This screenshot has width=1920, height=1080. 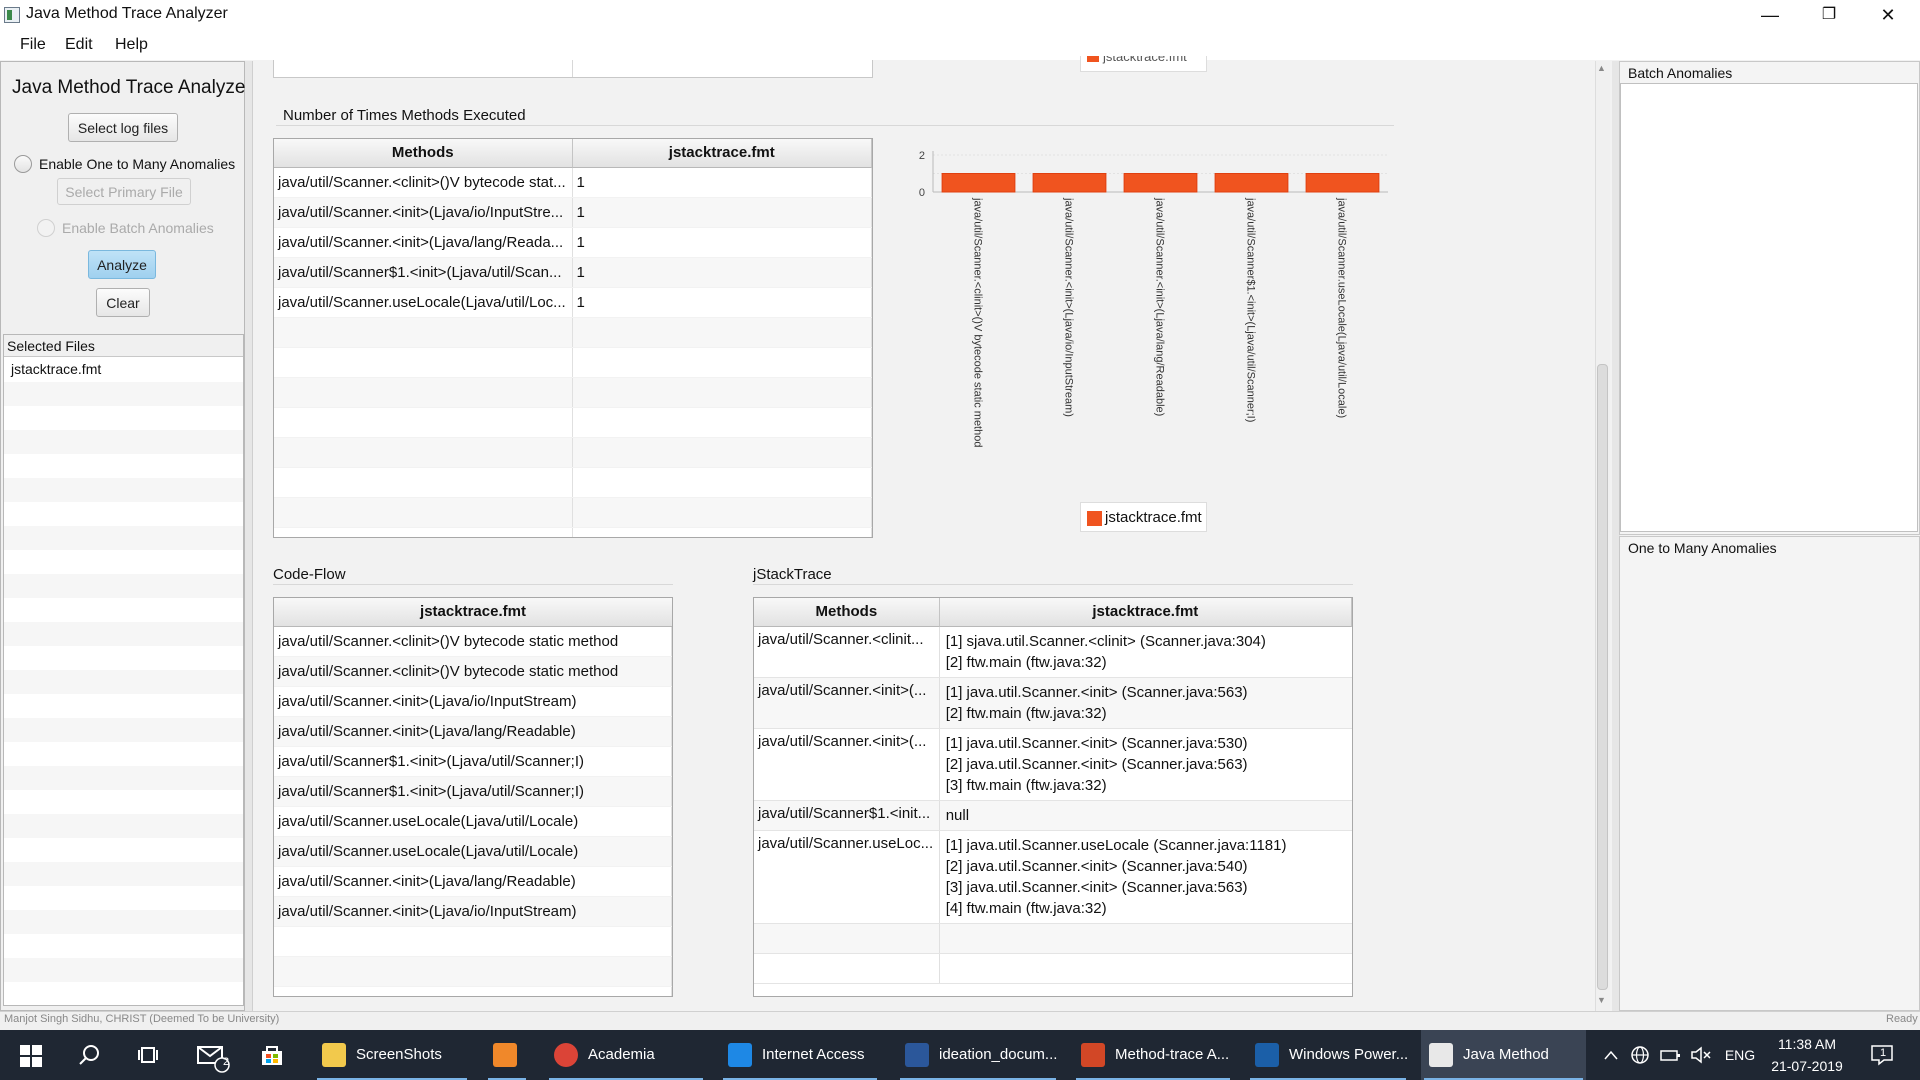 I want to click on batch-anomalies-content, so click(x=1769, y=307).